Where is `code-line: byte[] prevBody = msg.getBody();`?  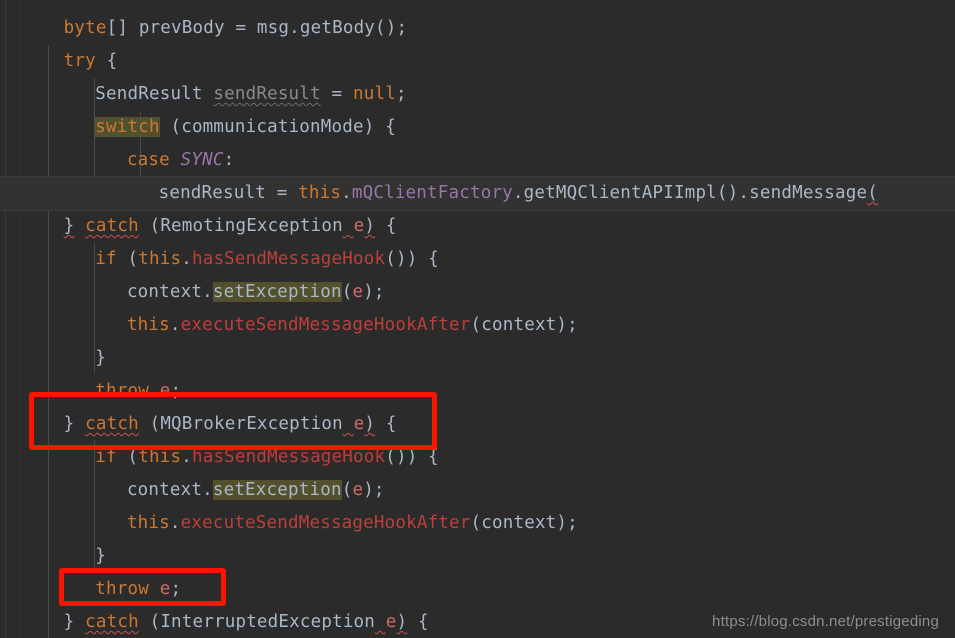 code-line: byte[] prevBody = msg.getBody(); is located at coordinates (477, 28).